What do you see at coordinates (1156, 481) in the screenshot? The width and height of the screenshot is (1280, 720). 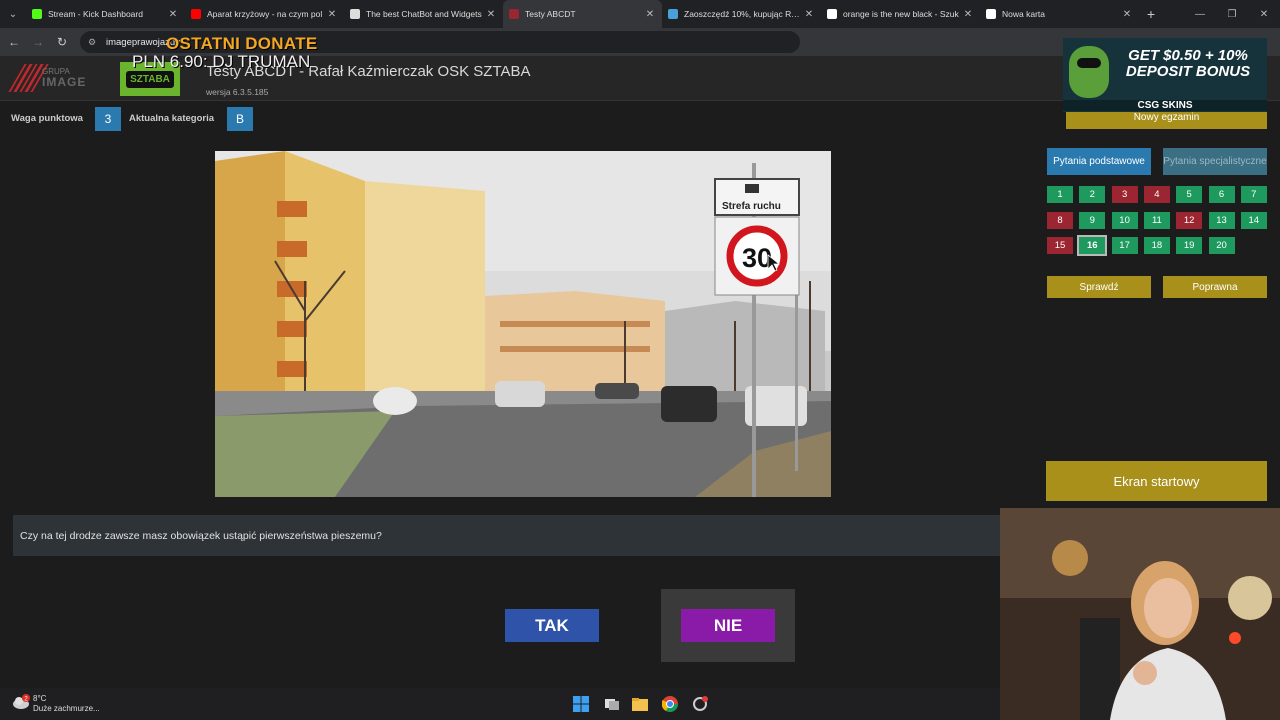 I see `start-screen-button: Ekran startowy` at bounding box center [1156, 481].